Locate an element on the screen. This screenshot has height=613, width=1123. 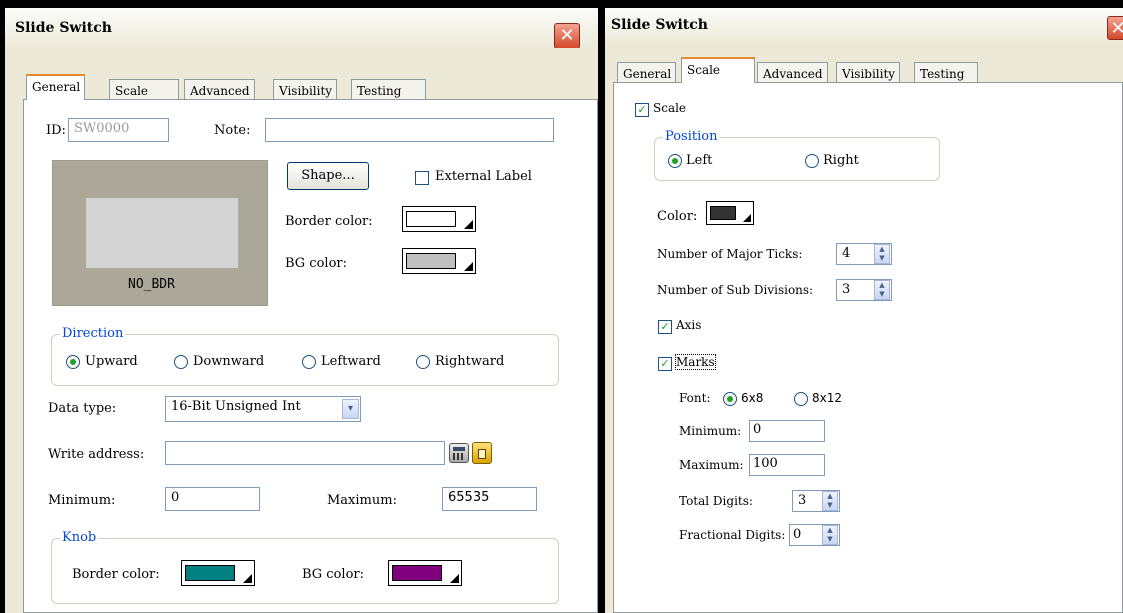
total-digits-value: 3 is located at coordinates (802, 500).